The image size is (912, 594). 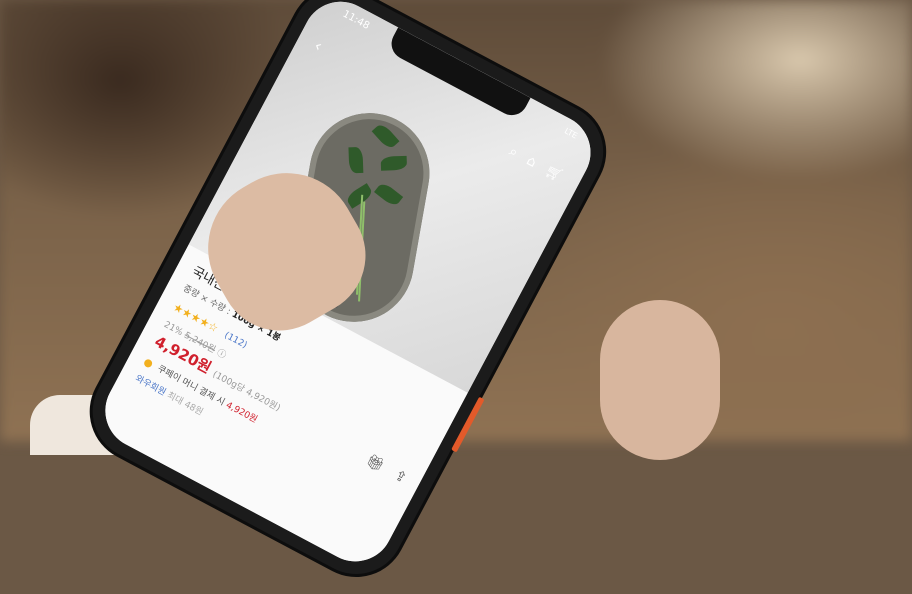 What do you see at coordinates (513, 152) in the screenshot?
I see `search-icon: ⌕` at bounding box center [513, 152].